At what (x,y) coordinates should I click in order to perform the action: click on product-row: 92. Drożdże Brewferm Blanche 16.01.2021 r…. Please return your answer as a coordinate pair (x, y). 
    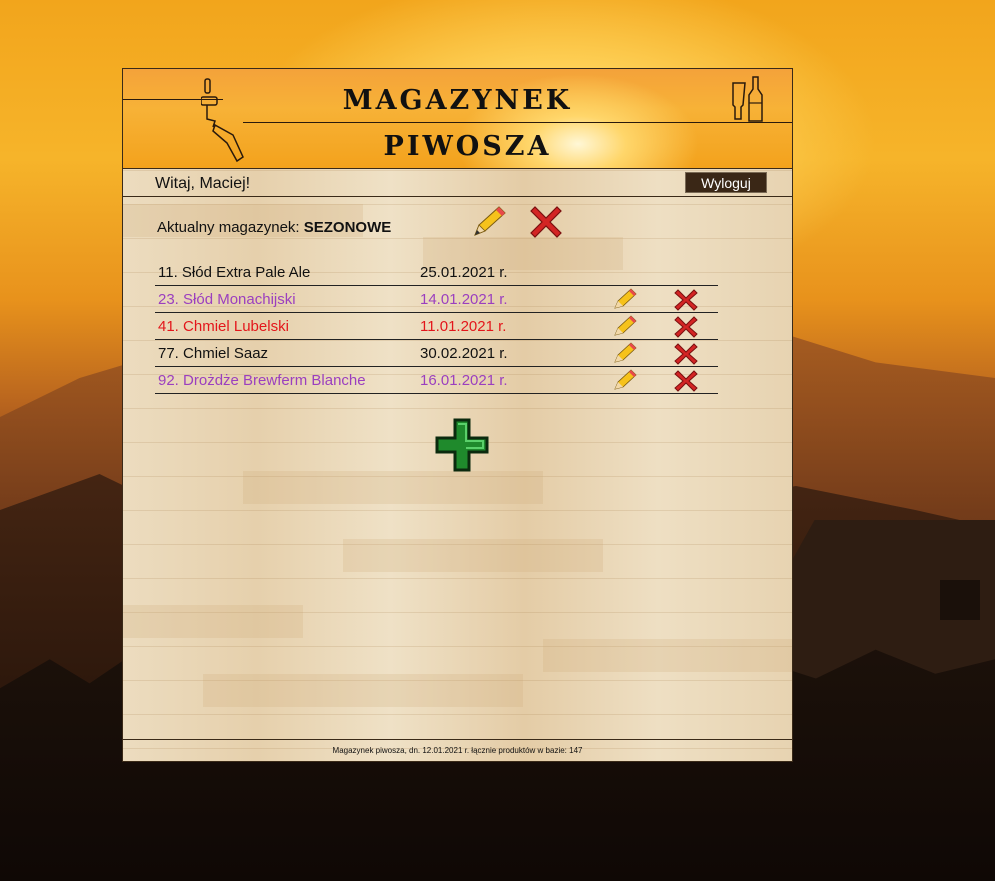
    Looking at the image, I should click on (436, 380).